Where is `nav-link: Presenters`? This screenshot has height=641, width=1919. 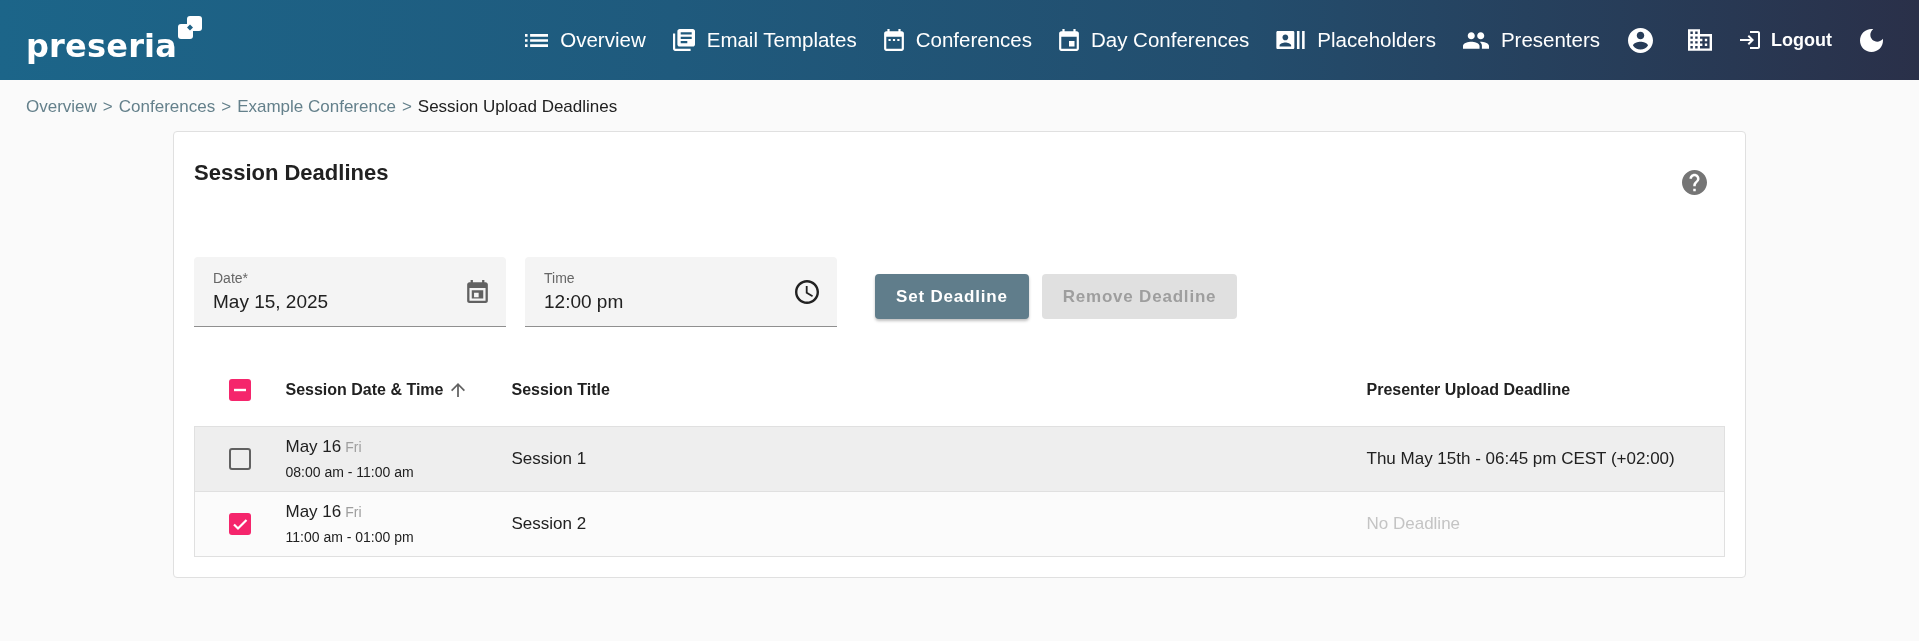 nav-link: Presenters is located at coordinates (1531, 40).